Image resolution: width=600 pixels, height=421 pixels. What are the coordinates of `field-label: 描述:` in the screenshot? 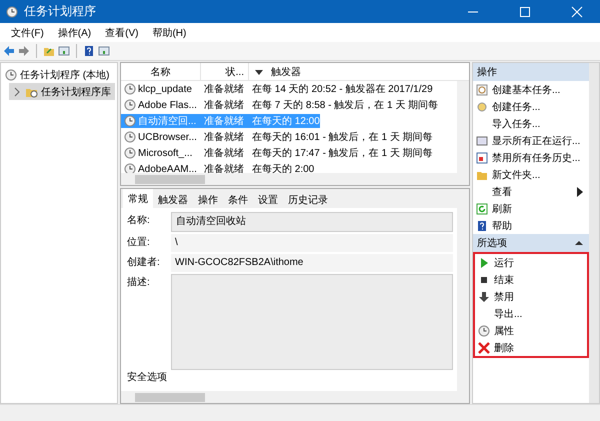 It's located at (139, 283).